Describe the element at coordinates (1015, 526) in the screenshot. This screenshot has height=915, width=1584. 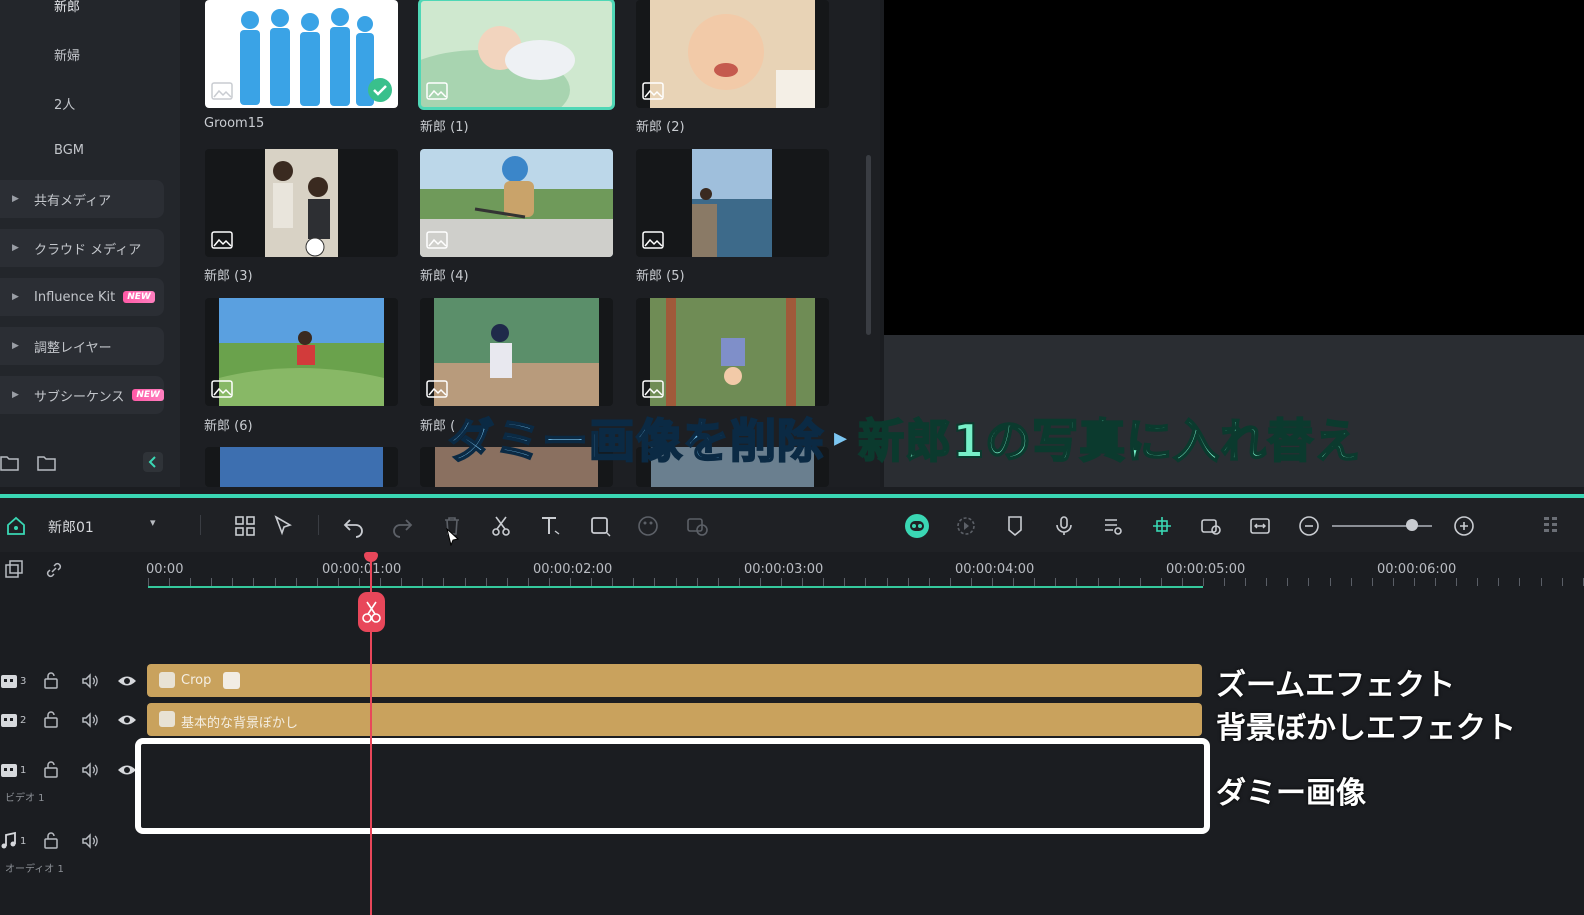
I see `marker-icon` at that location.